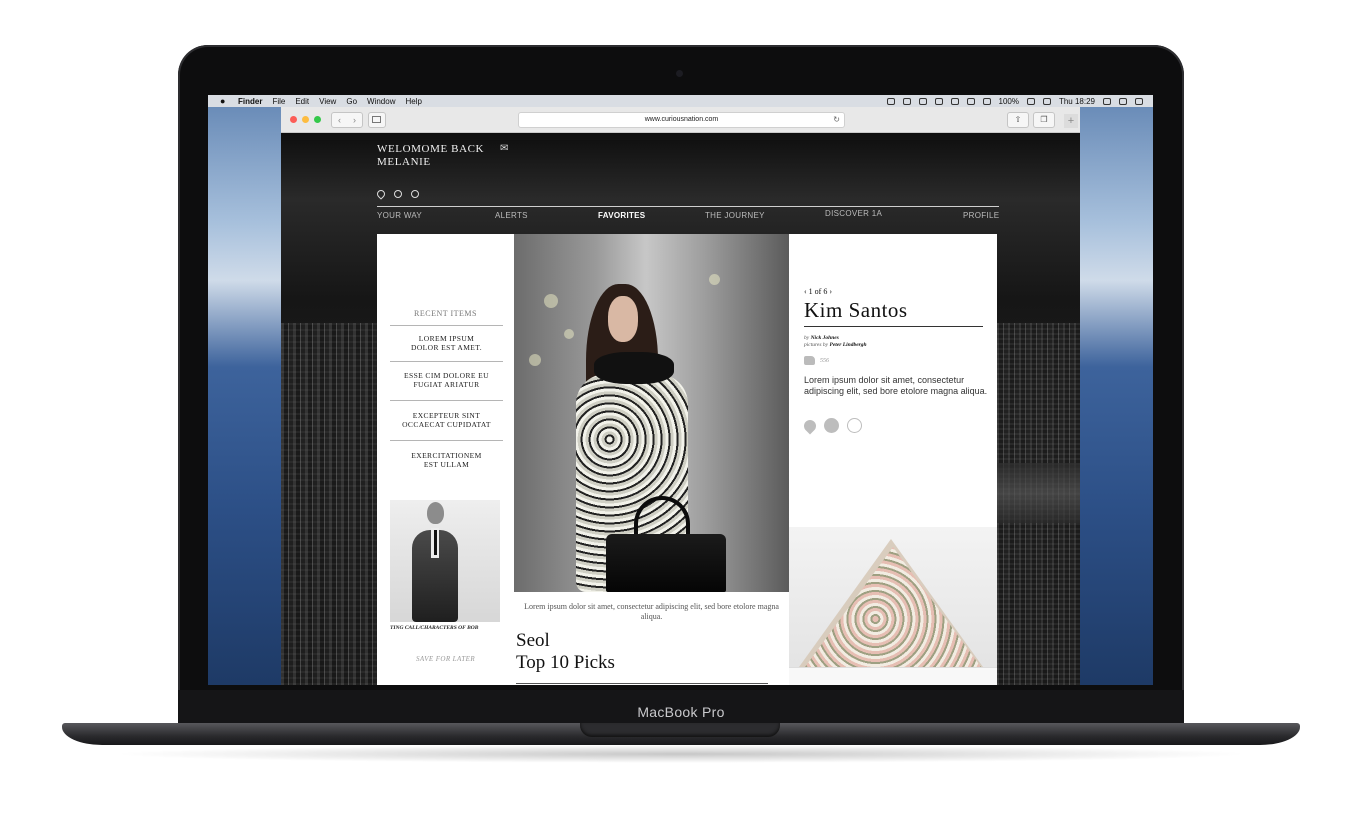  Describe the element at coordinates (681, 754) in the screenshot. I see `laptop-shadow` at that location.